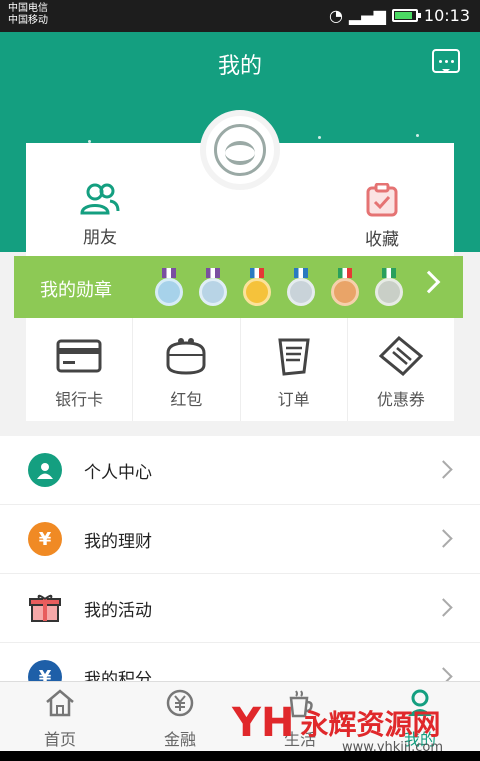  Describe the element at coordinates (263, 723) in the screenshot. I see `watermark-logo: YH` at that location.